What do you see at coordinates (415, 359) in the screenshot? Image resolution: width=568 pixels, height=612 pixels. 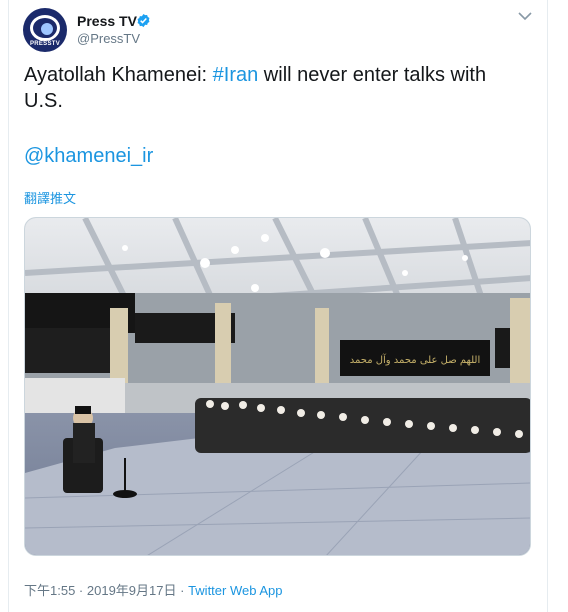 I see `photo-banner-text: اللهم صل على محمد وآل محمد` at bounding box center [415, 359].